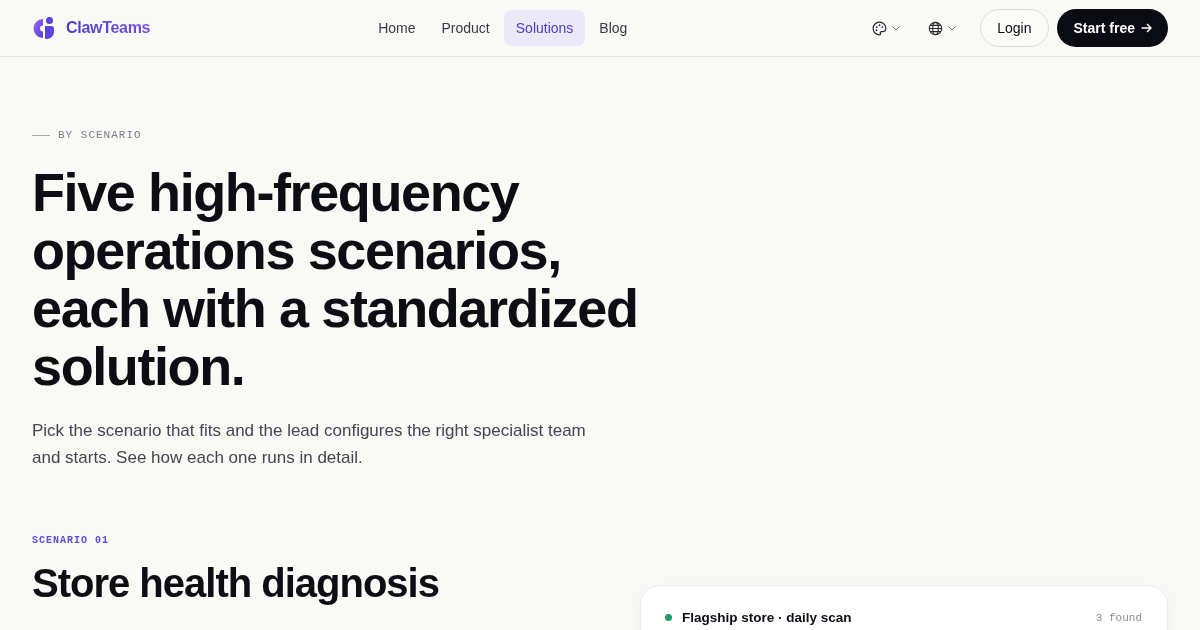 Image resolution: width=1200 pixels, height=630 pixels. Describe the element at coordinates (936, 28) in the screenshot. I see `globe-icon` at that location.